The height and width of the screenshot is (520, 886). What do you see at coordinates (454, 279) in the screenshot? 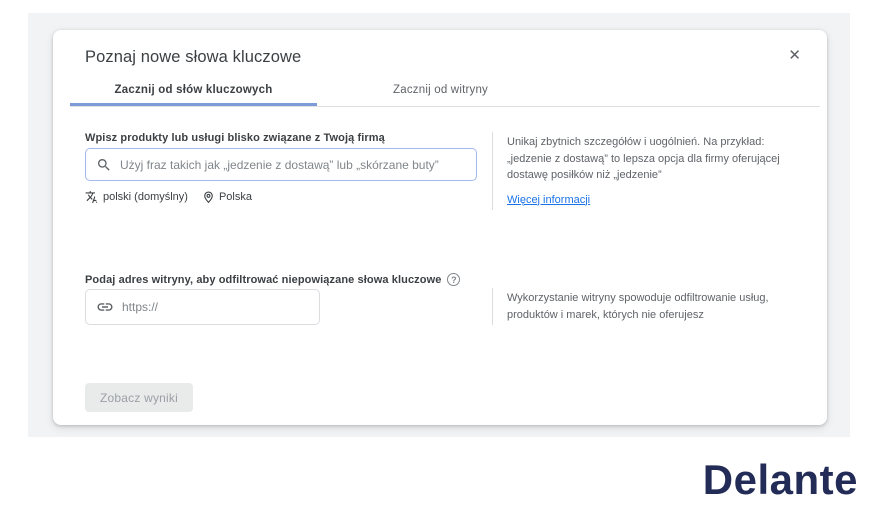
I see `help-icon: ?` at bounding box center [454, 279].